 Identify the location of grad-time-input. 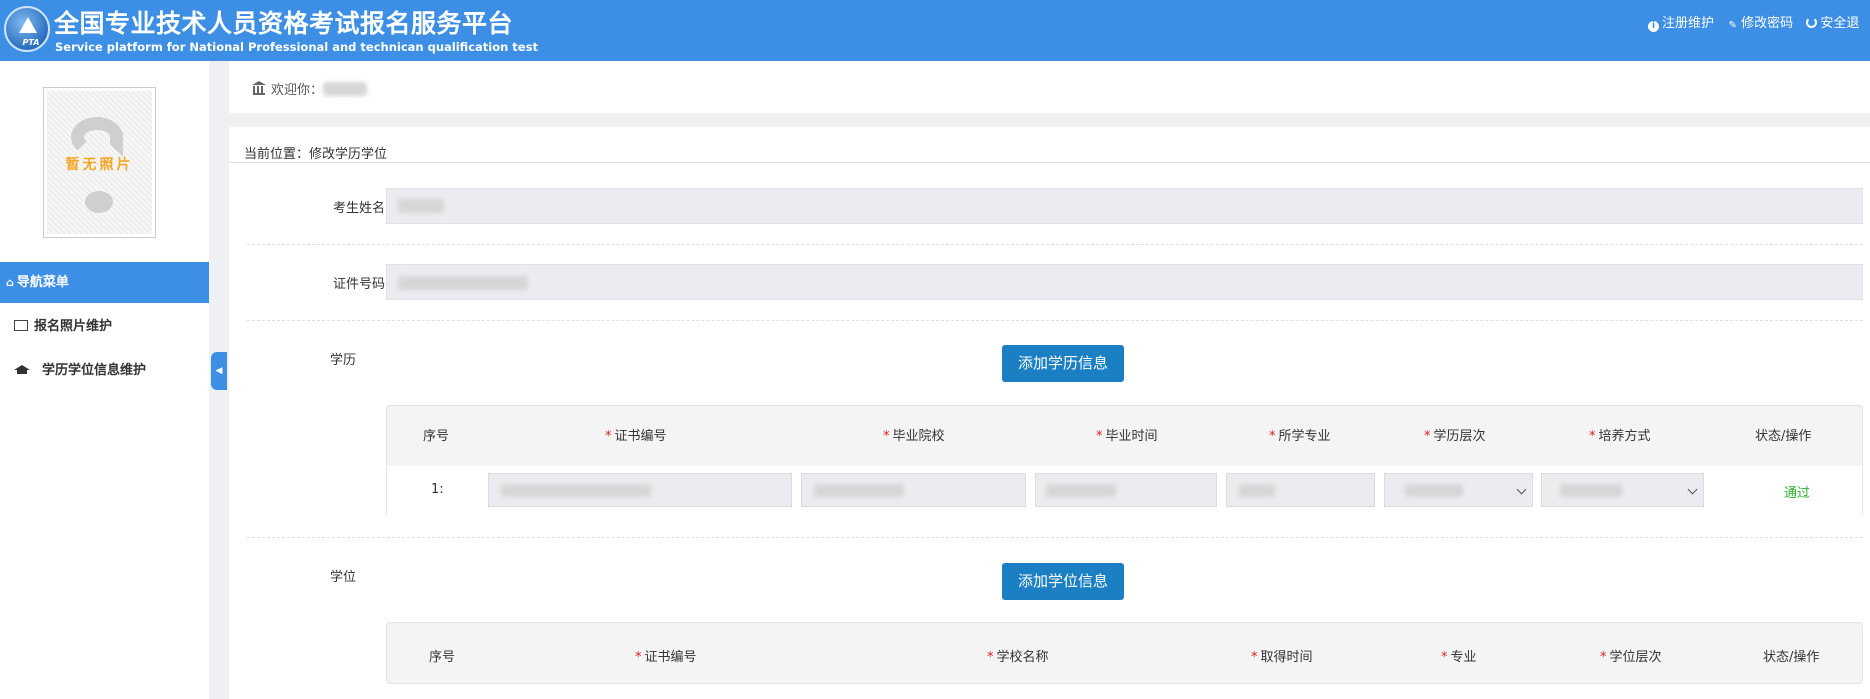
(1126, 490).